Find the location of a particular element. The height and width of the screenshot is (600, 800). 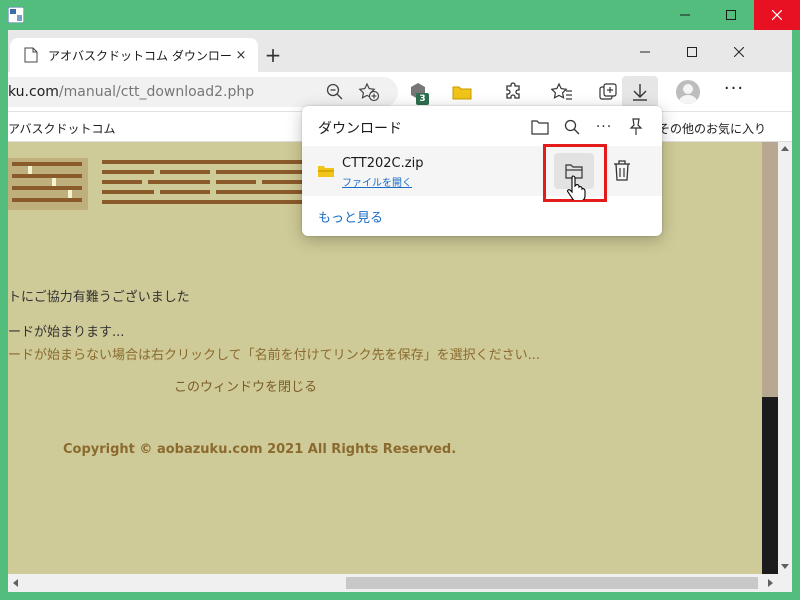

tab-close-button: × is located at coordinates (241, 55).